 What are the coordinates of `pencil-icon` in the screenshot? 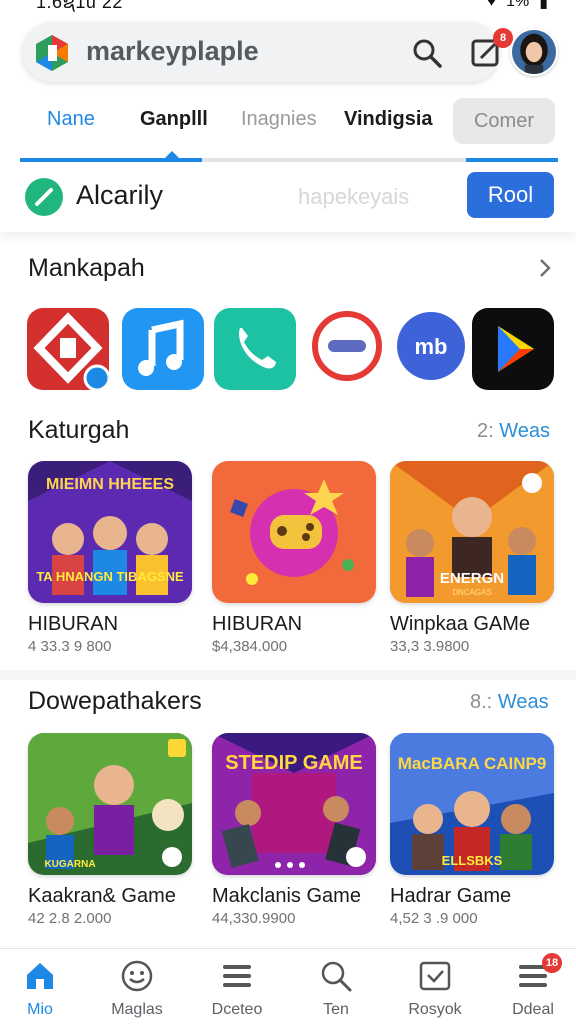 It's located at (44, 197).